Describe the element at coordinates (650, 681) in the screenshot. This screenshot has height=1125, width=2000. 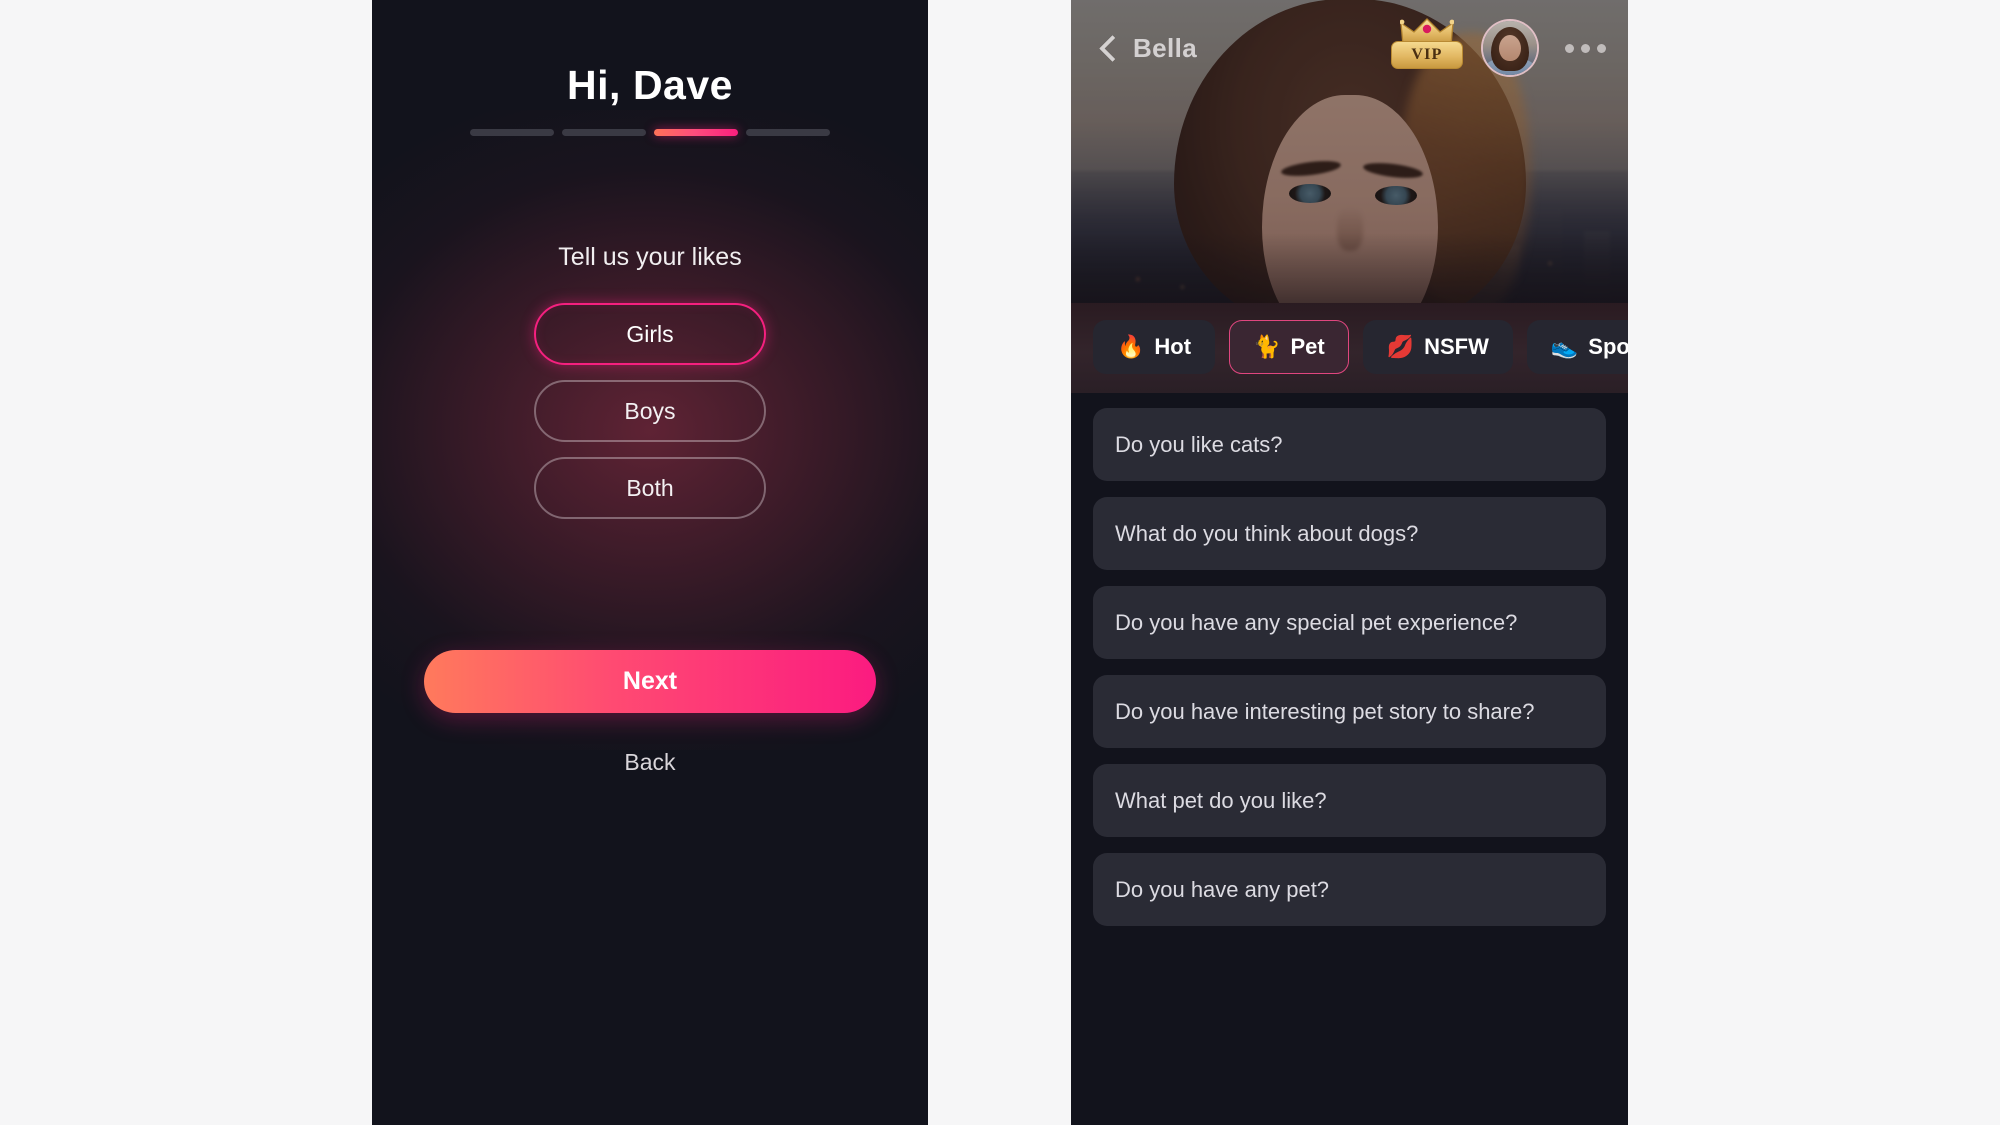
I see `next-button: Next` at that location.